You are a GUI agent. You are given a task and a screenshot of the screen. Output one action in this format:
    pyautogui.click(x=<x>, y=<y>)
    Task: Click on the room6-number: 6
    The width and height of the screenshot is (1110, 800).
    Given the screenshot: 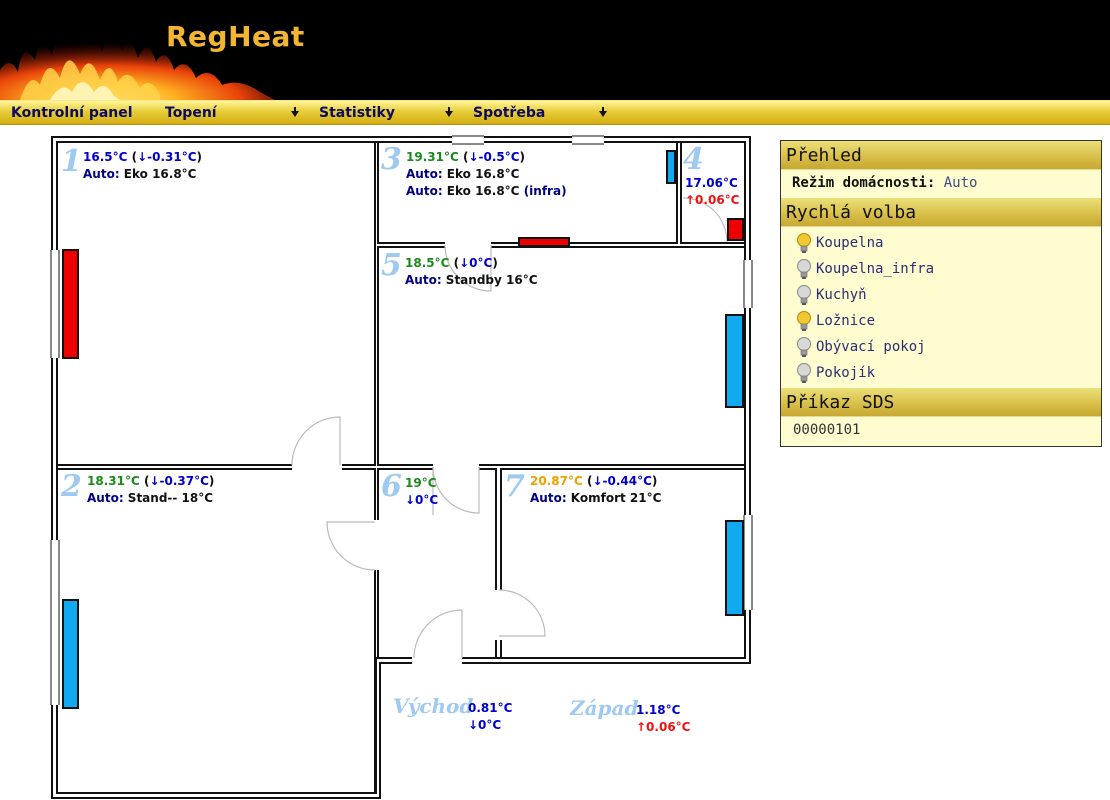 What is the action you would take?
    pyautogui.click(x=391, y=486)
    